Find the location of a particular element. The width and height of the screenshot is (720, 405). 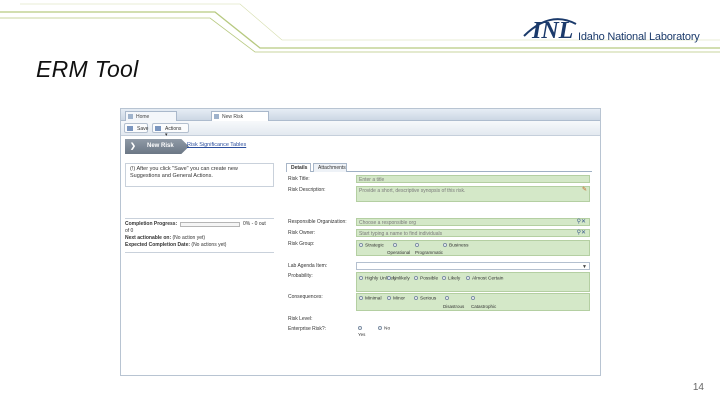

risk-owner-label: Risk Owner: is located at coordinates (302, 233).